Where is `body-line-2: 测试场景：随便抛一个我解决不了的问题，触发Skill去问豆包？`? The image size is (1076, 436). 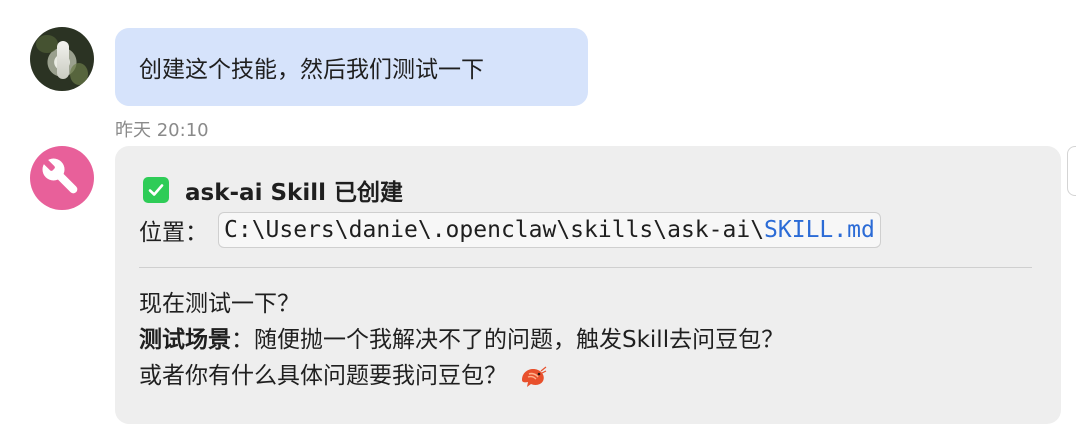
body-line-2: 测试场景：随便抛一个我解决不了的问题，触发Skill去问豆包？ is located at coordinates (461, 340).